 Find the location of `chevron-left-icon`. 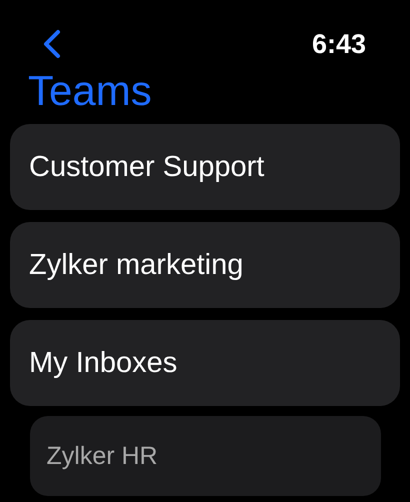

chevron-left-icon is located at coordinates (52, 44).